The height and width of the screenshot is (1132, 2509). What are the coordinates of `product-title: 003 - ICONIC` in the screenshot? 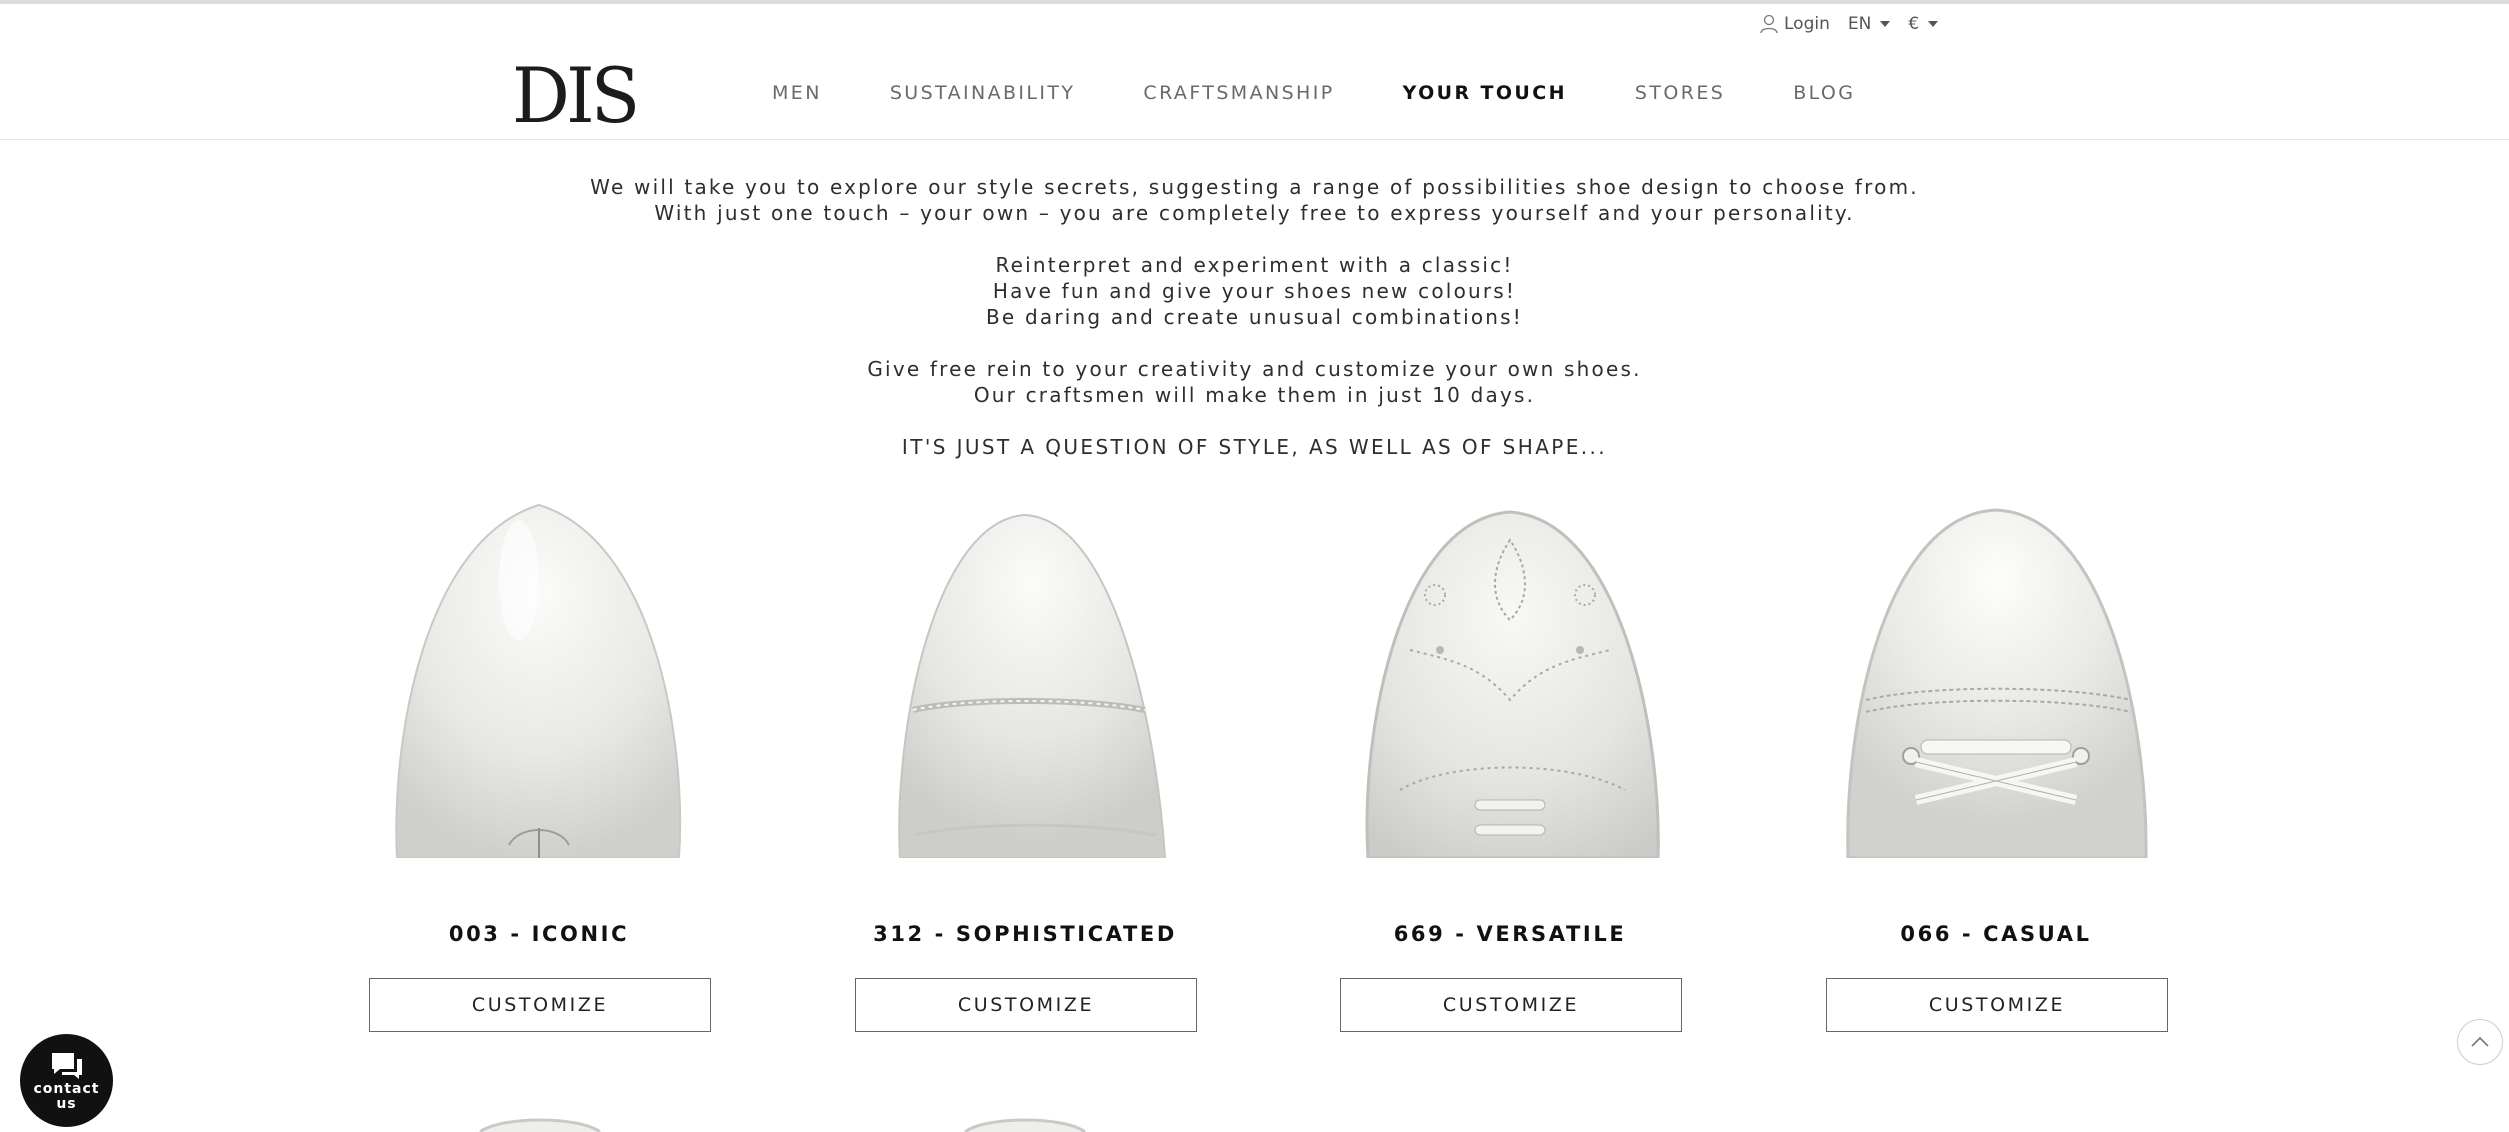 It's located at (539, 934).